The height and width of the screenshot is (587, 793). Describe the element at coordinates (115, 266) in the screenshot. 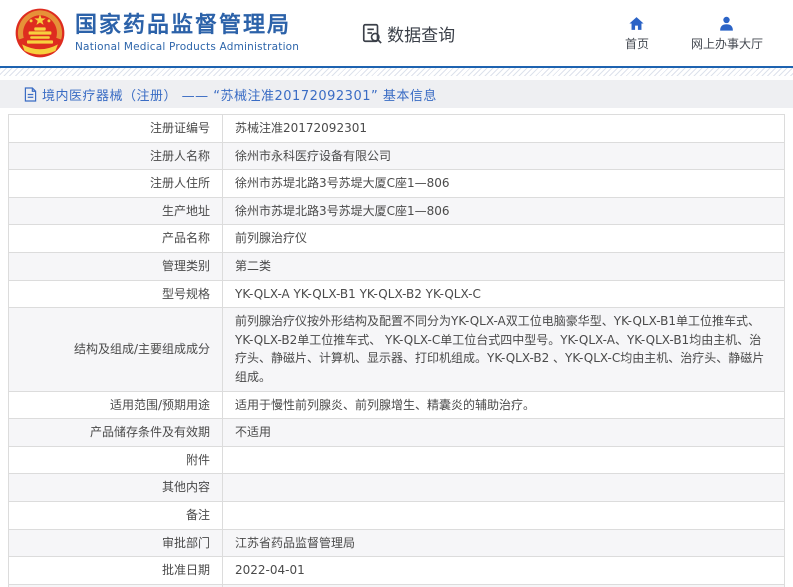

I see `row-label: 管理类别` at that location.